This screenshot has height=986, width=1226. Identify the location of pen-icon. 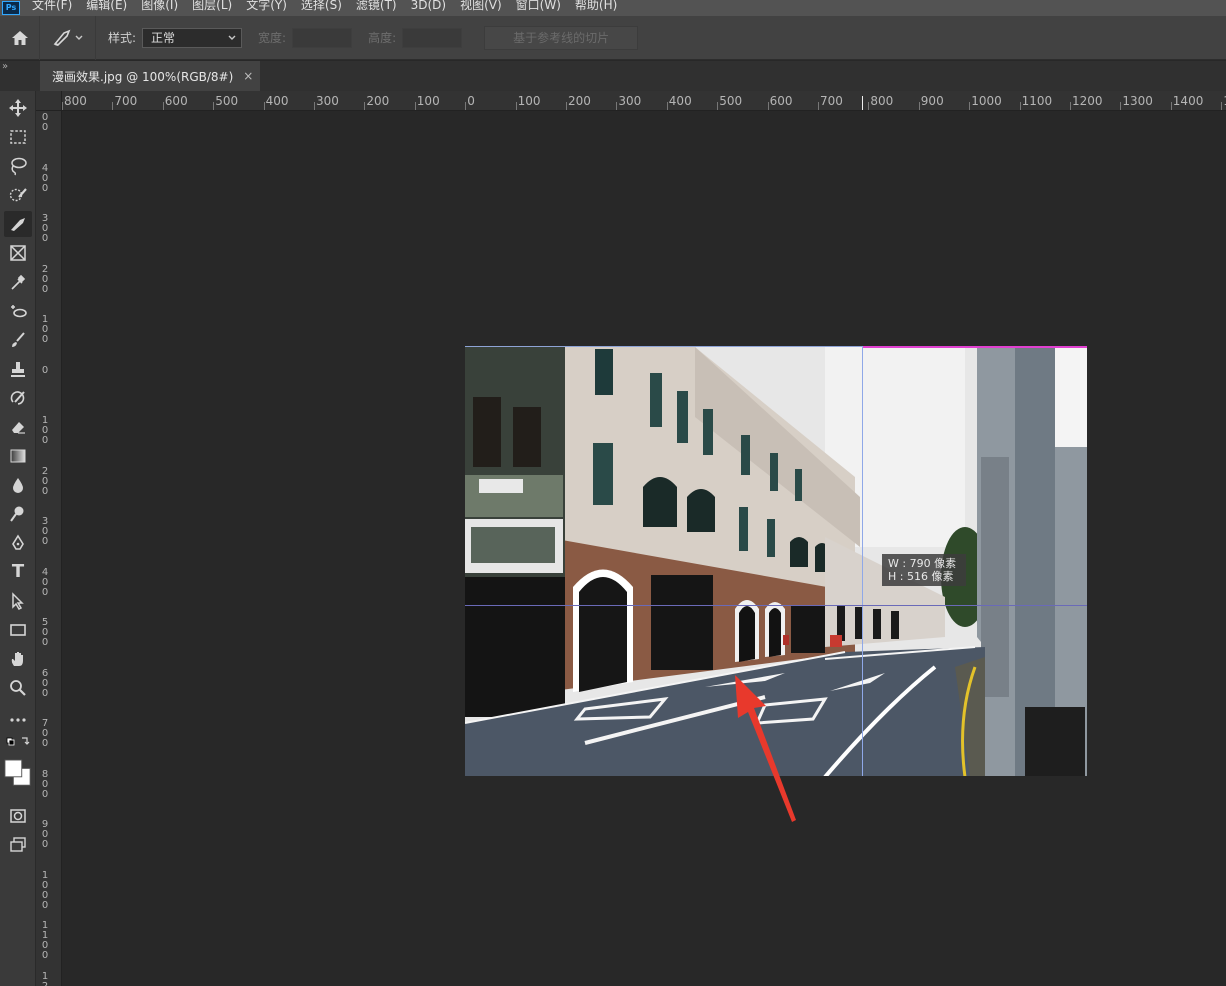
(18, 542).